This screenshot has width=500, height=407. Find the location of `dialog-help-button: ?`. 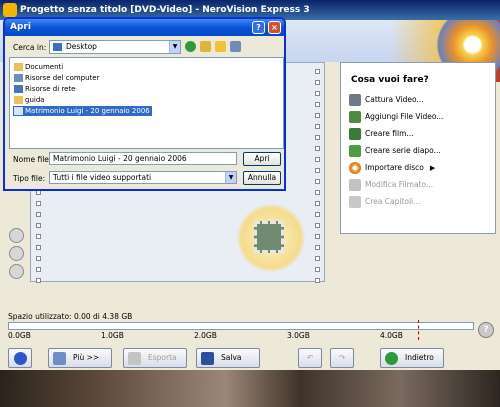

dialog-help-button: ? is located at coordinates (258, 27).